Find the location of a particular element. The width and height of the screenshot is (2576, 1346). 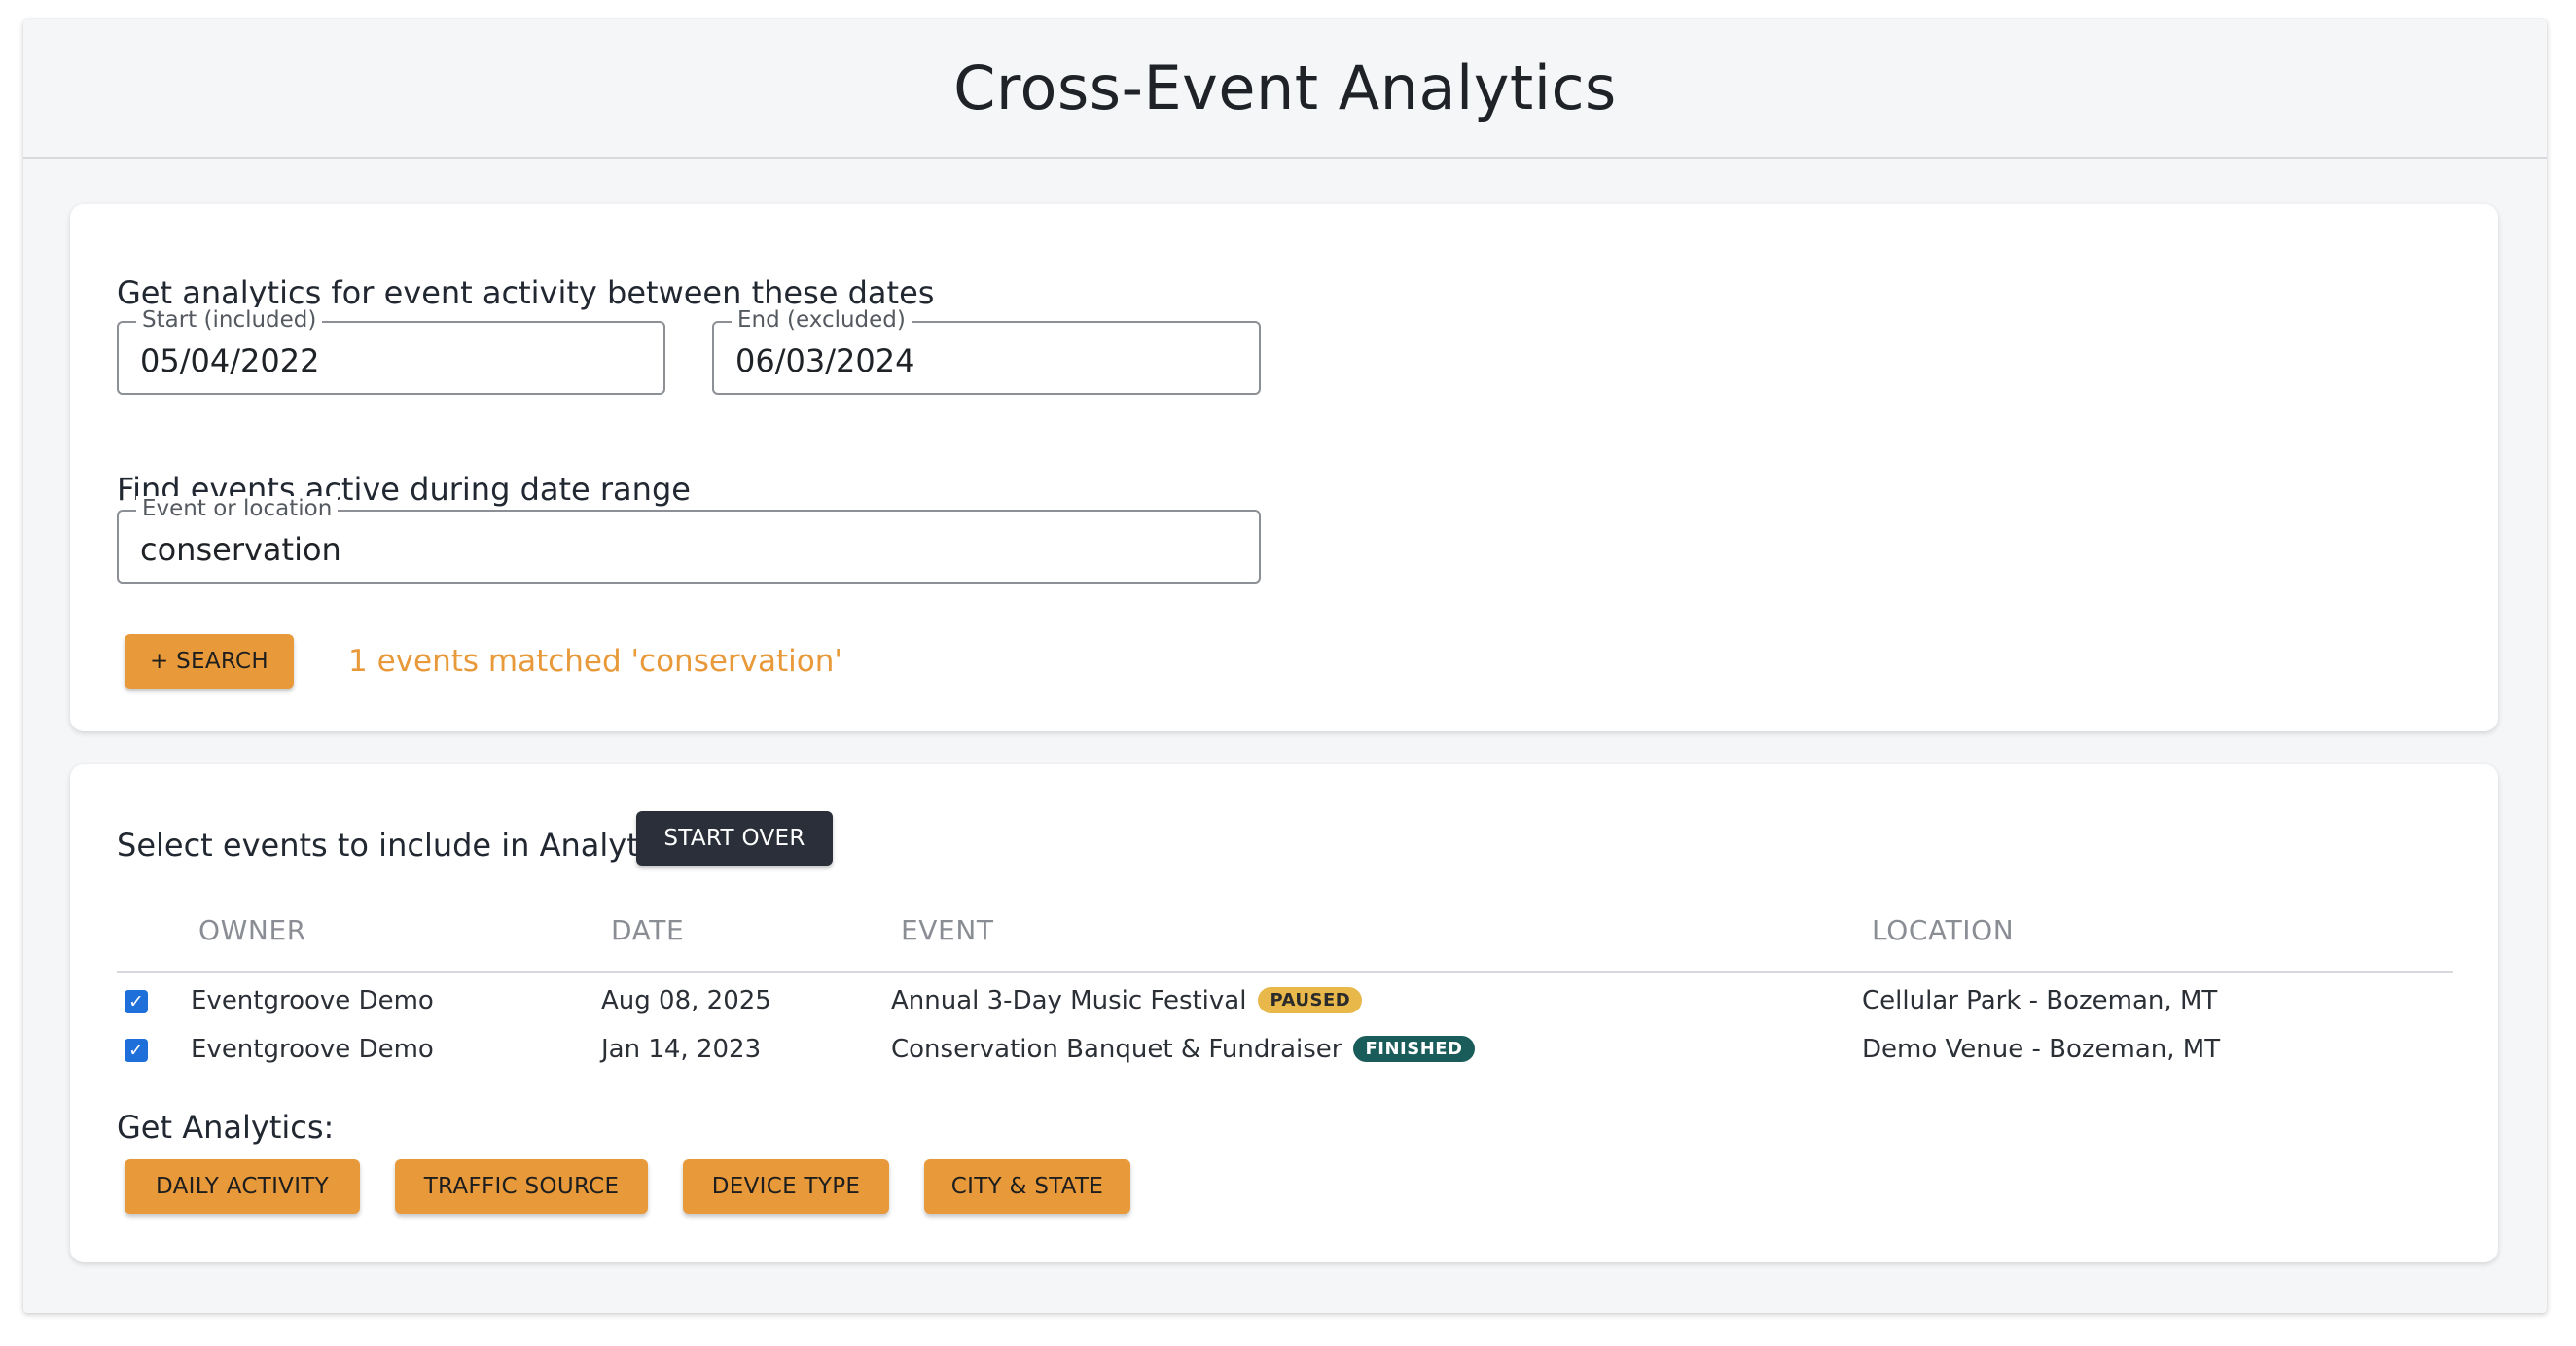

page-title: Cross-Event Analytics is located at coordinates (1285, 88).